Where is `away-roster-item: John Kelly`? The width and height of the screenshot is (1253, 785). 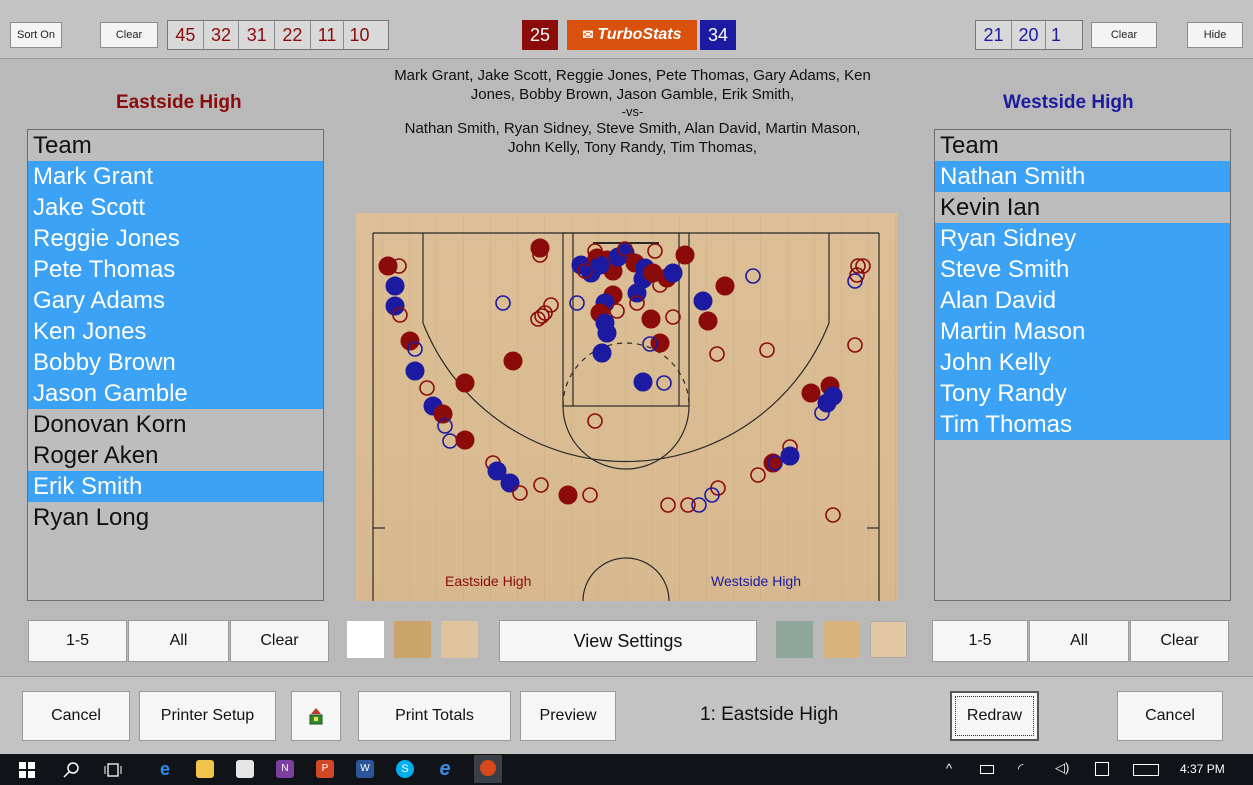
away-roster-item: John Kelly is located at coordinates (1082, 362).